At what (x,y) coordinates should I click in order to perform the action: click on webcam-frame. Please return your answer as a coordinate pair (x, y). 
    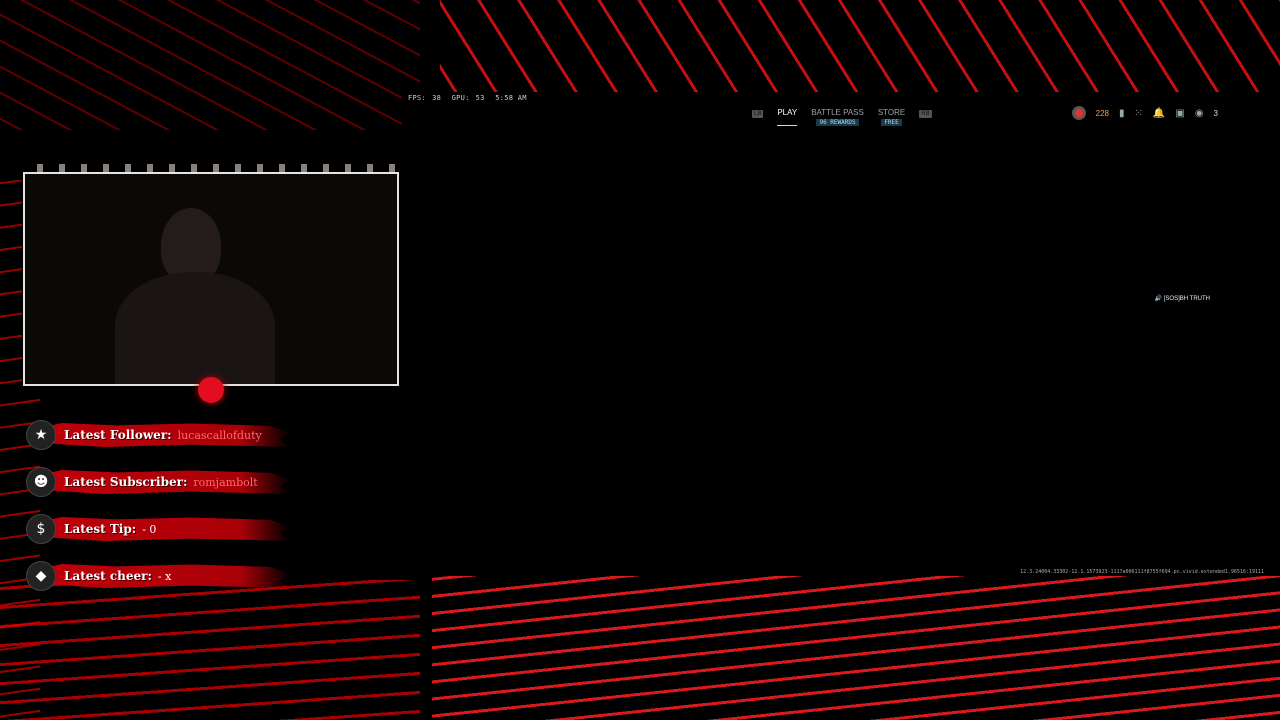
    Looking at the image, I should click on (211, 275).